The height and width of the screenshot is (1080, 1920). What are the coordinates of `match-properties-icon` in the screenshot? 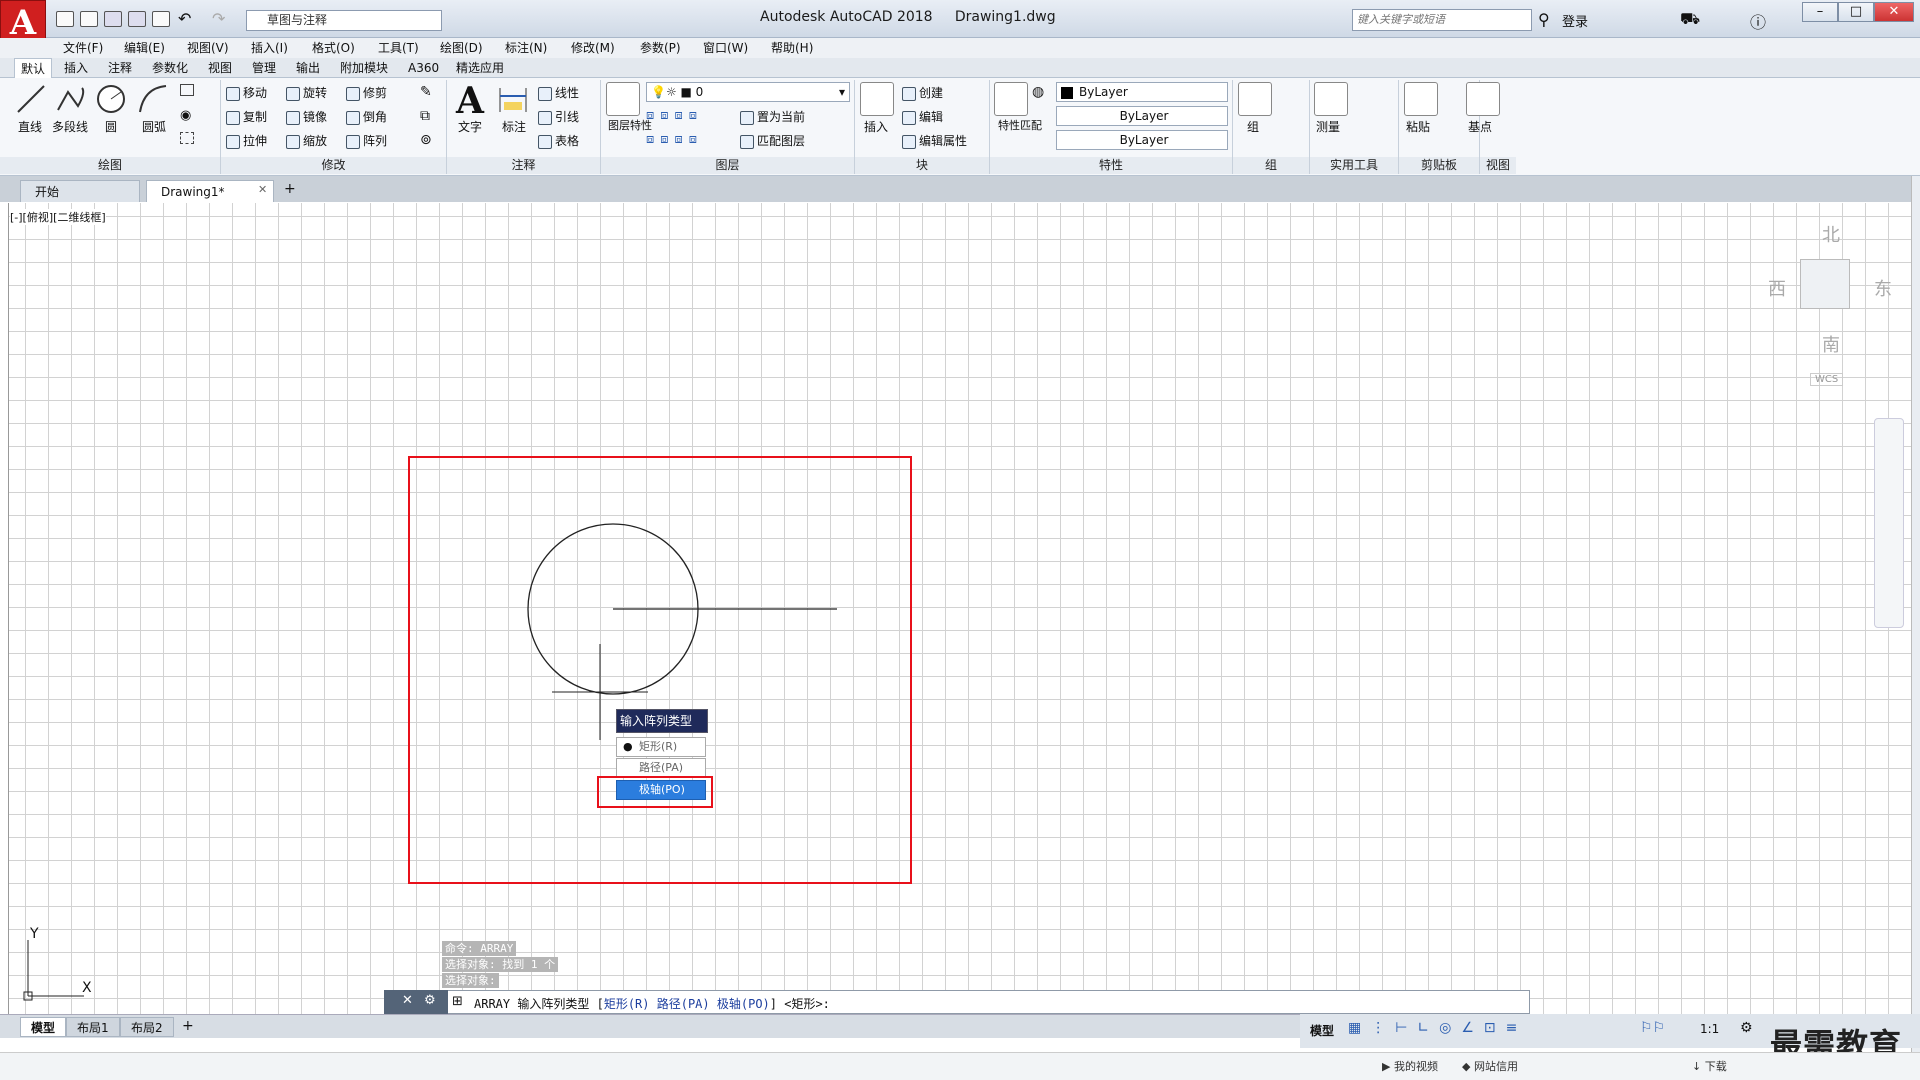 It's located at (1011, 99).